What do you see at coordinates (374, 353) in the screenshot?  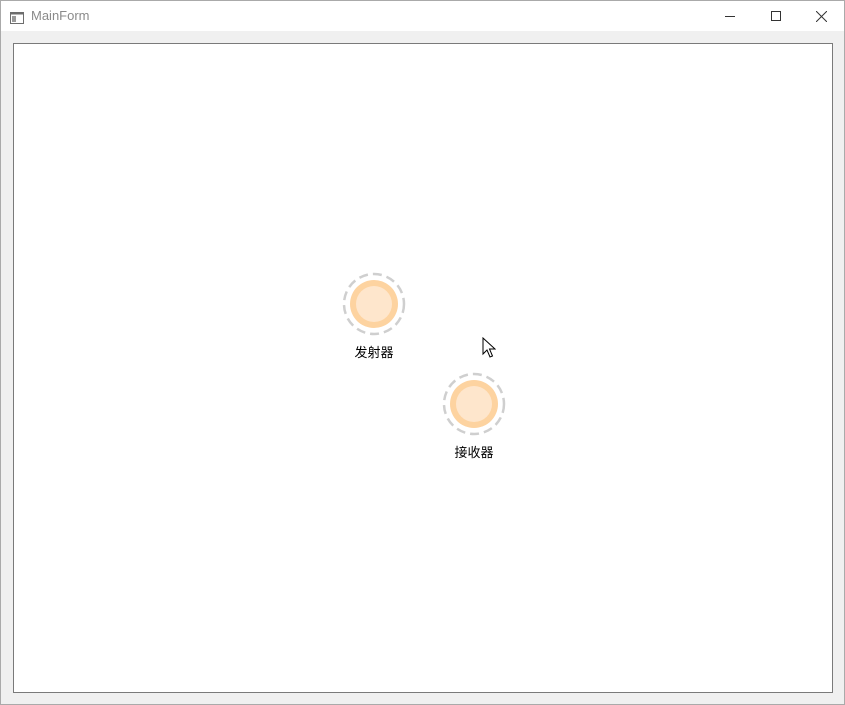 I see `emitter-label: 发射器` at bounding box center [374, 353].